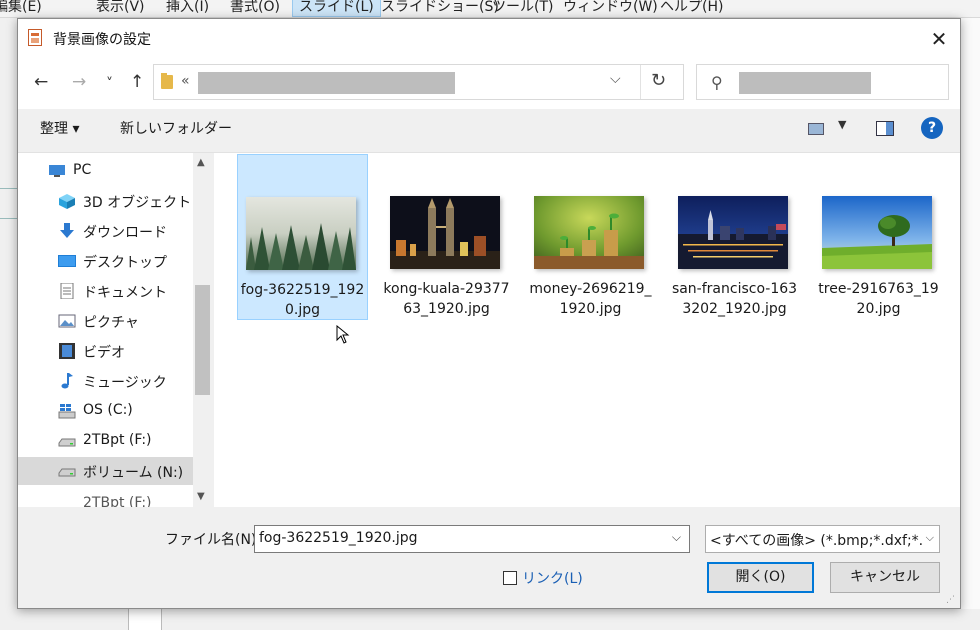 The width and height of the screenshot is (980, 630). Describe the element at coordinates (932, 128) in the screenshot. I see `help-icon: ?` at that location.